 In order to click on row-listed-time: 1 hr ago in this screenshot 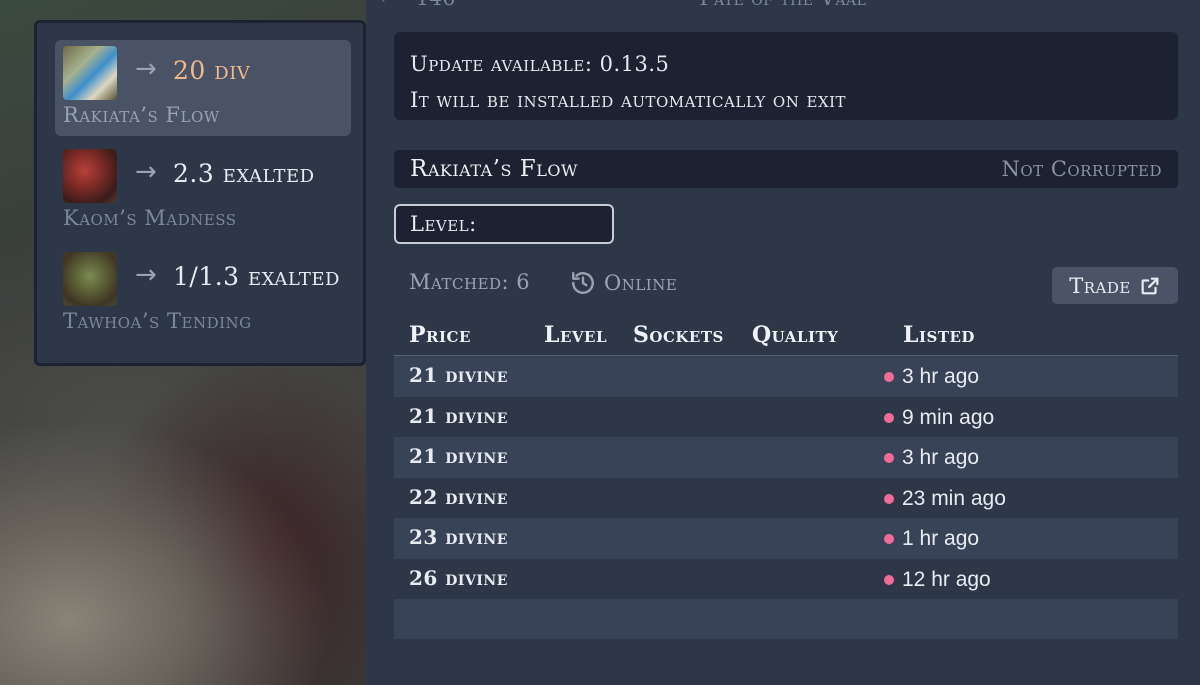, I will do `click(941, 538)`.